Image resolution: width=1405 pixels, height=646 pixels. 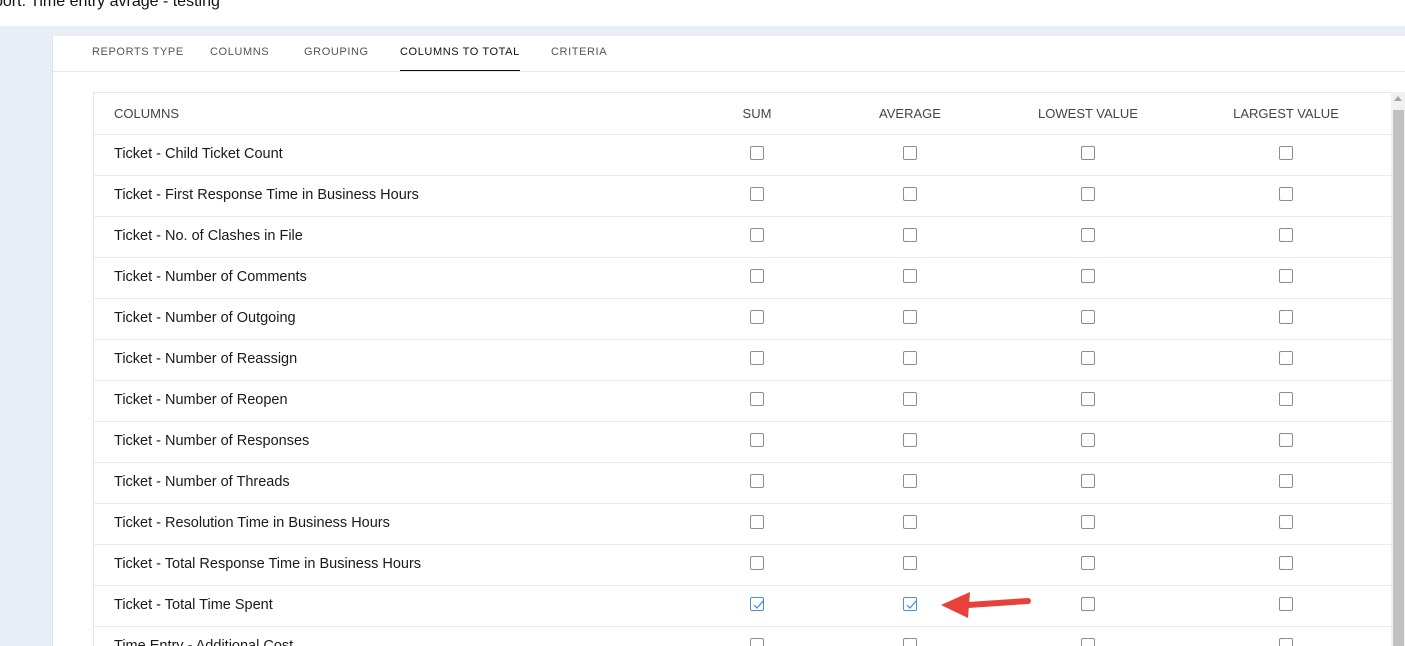 What do you see at coordinates (138, 58) in the screenshot?
I see `tab-reports-type: REPORTS TYPE` at bounding box center [138, 58].